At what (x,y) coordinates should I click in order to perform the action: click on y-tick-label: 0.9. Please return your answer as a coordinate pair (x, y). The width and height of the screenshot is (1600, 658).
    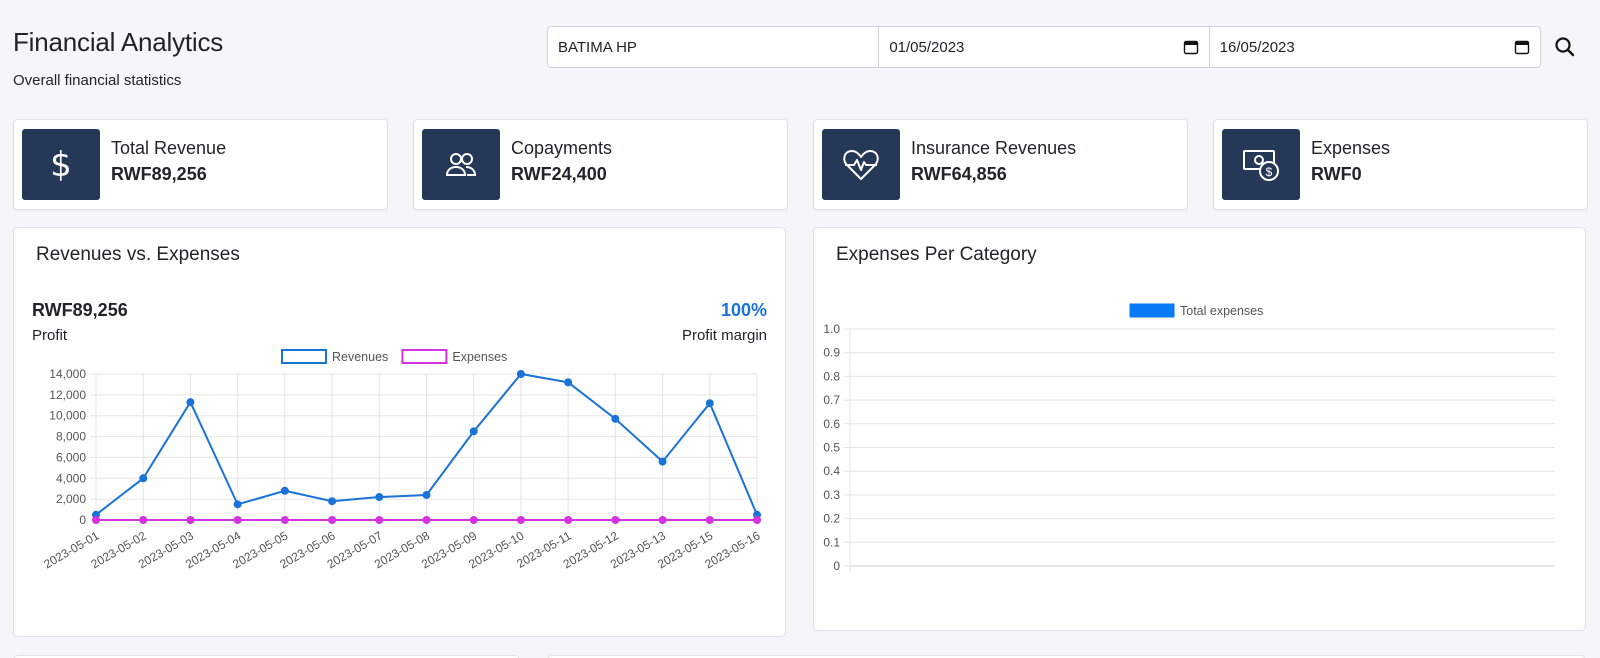
    Looking at the image, I should click on (831, 353).